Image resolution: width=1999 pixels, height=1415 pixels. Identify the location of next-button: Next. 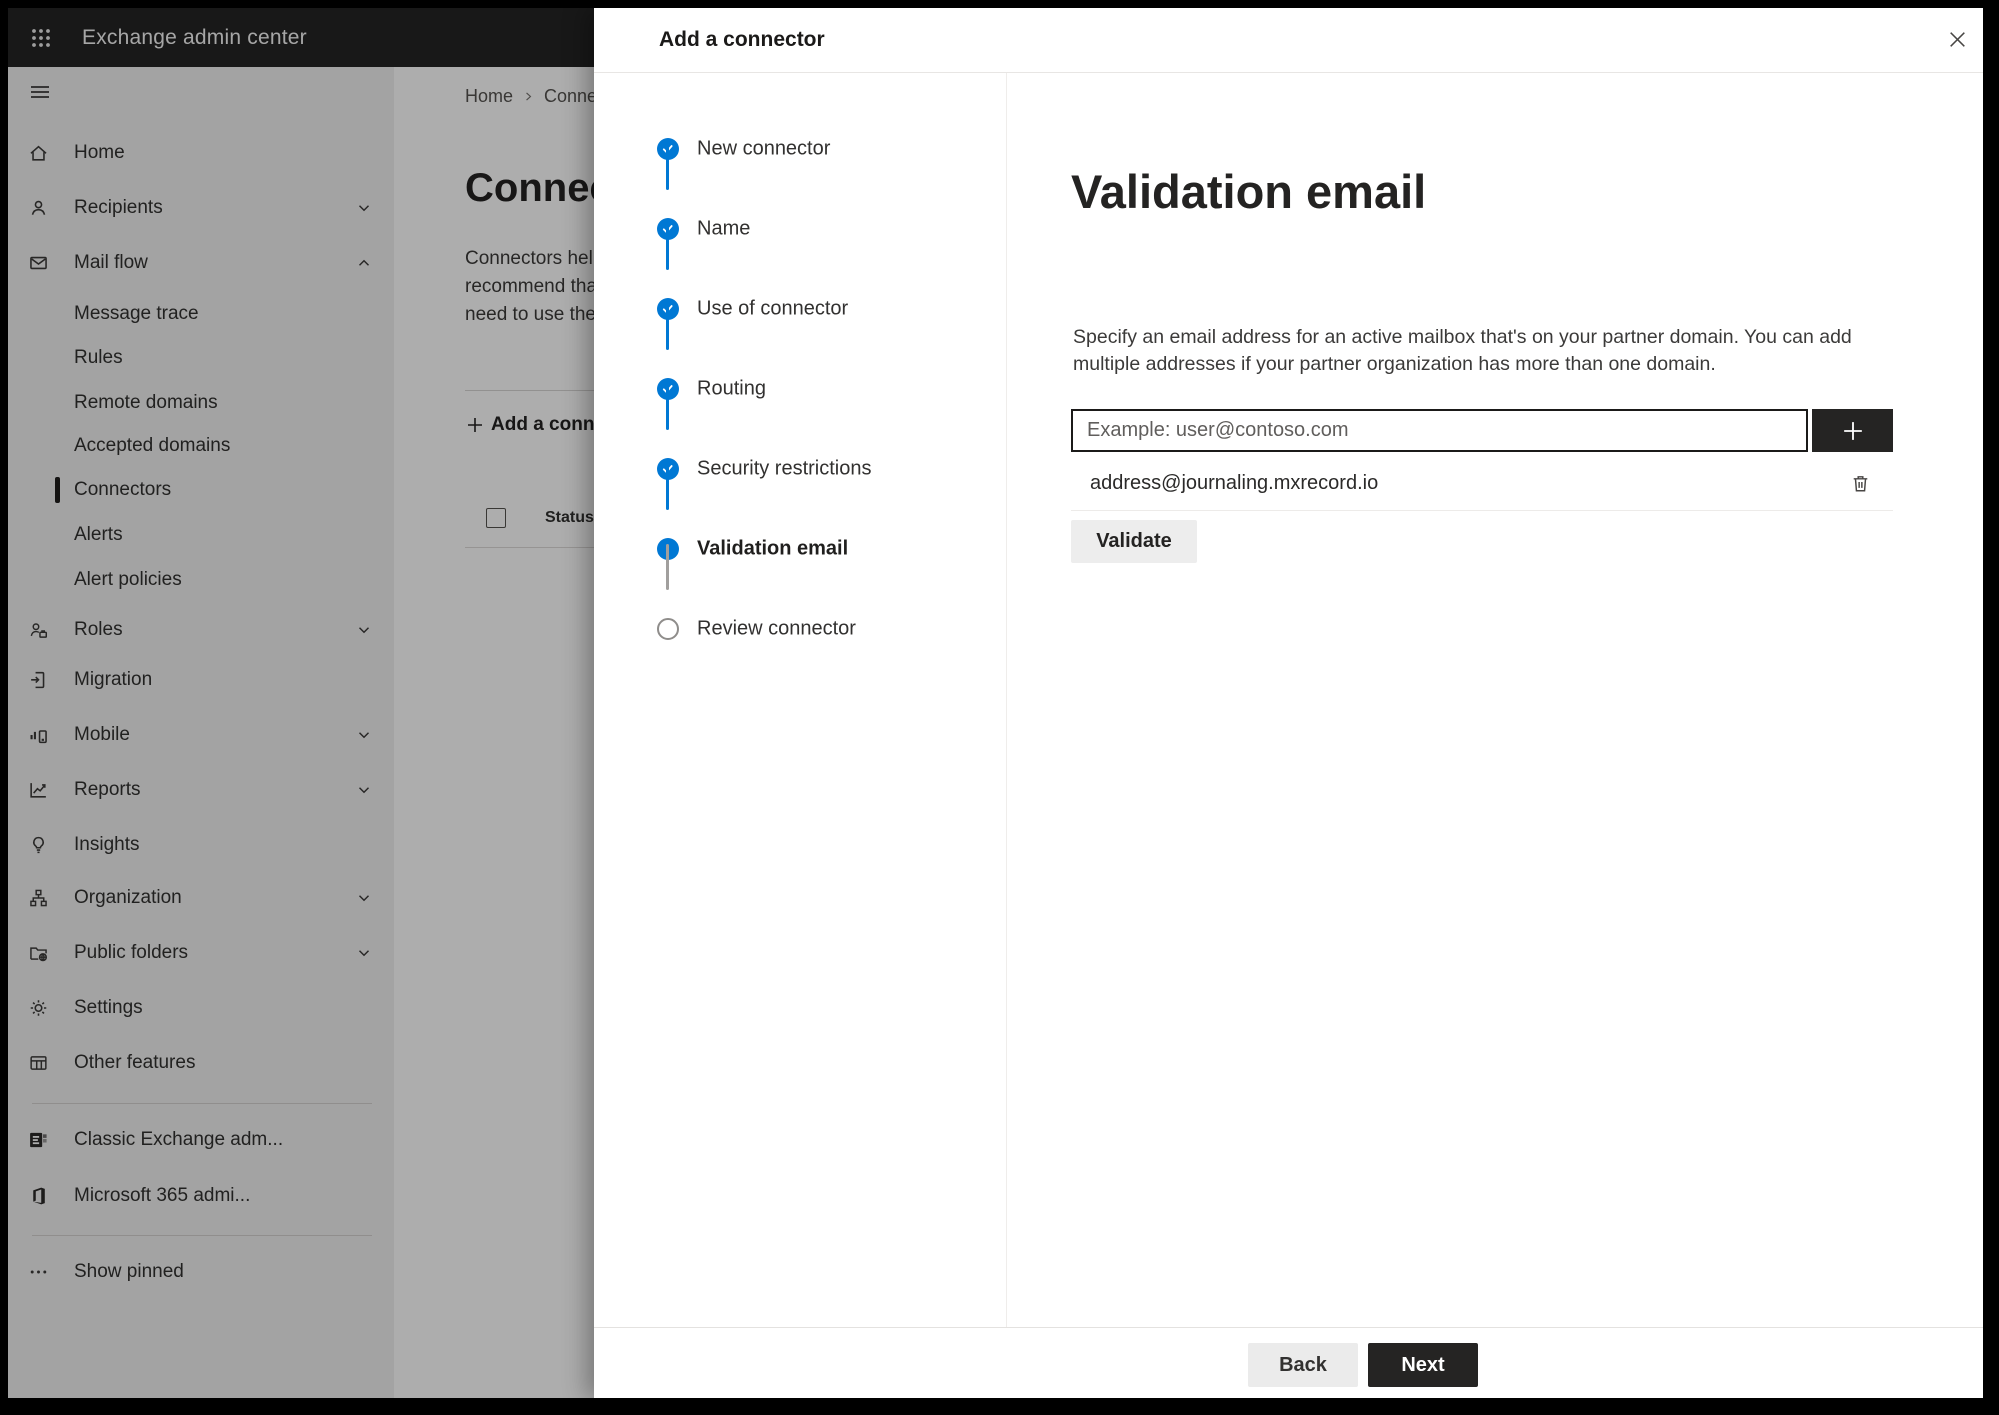
(1423, 1365).